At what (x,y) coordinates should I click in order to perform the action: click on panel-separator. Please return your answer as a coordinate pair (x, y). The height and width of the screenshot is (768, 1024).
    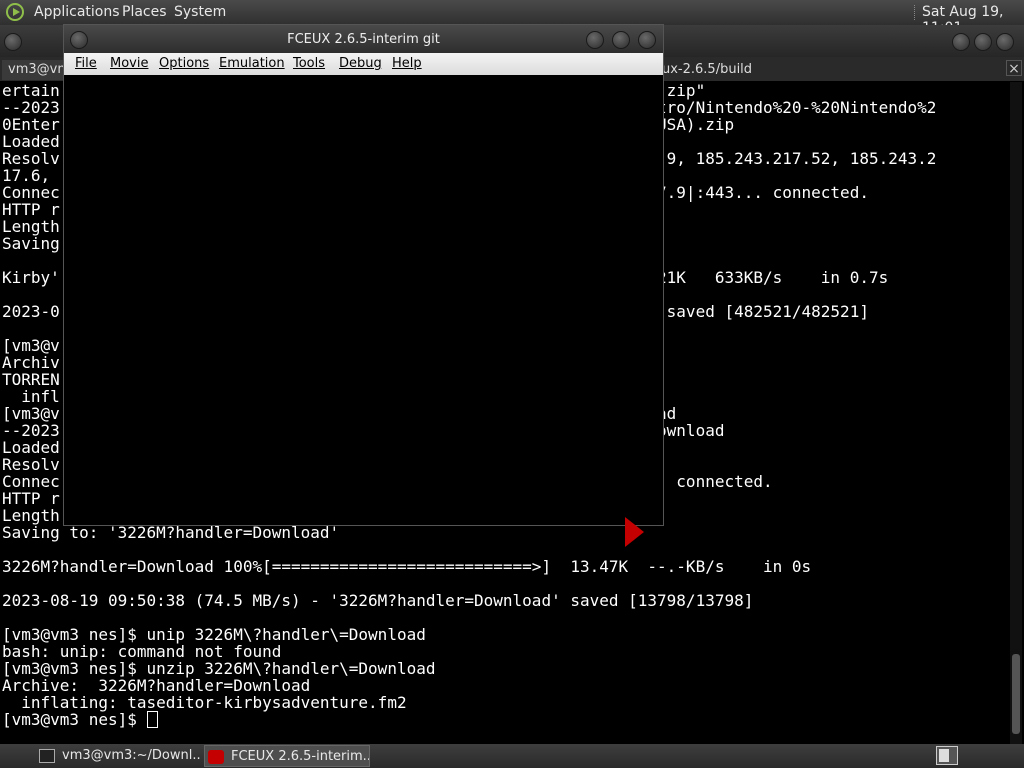
    Looking at the image, I should click on (915, 12).